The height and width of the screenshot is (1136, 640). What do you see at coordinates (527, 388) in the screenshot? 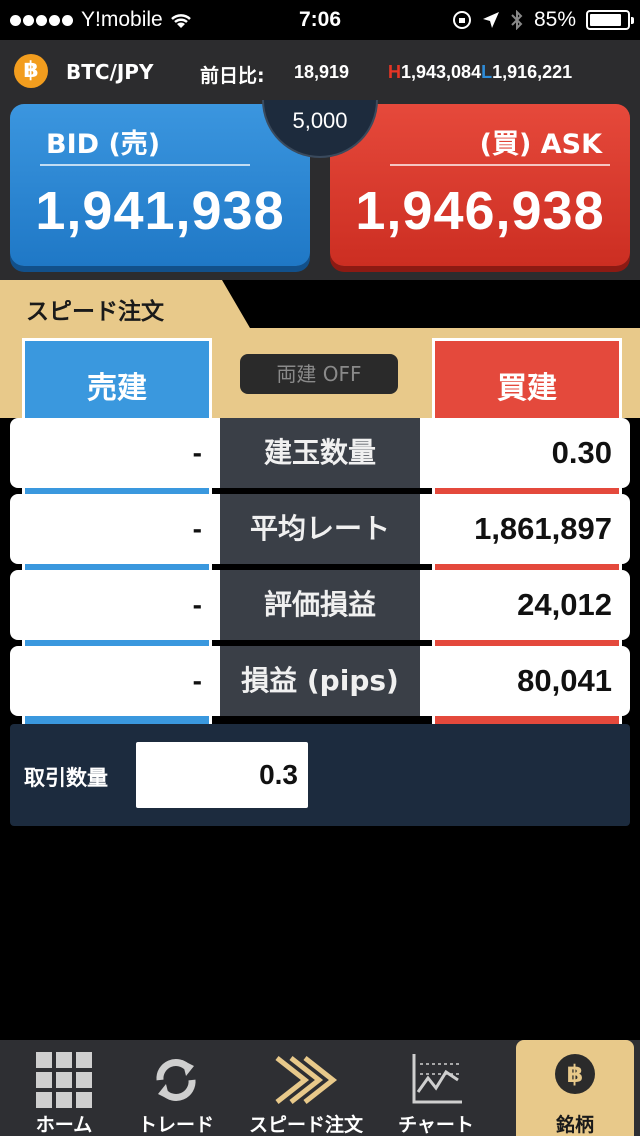
I see `buy-label: 買建` at bounding box center [527, 388].